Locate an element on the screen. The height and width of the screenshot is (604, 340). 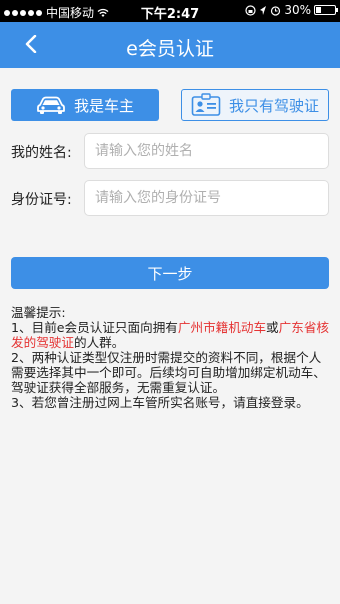
nav-bar: e会员认证 is located at coordinates (170, 45).